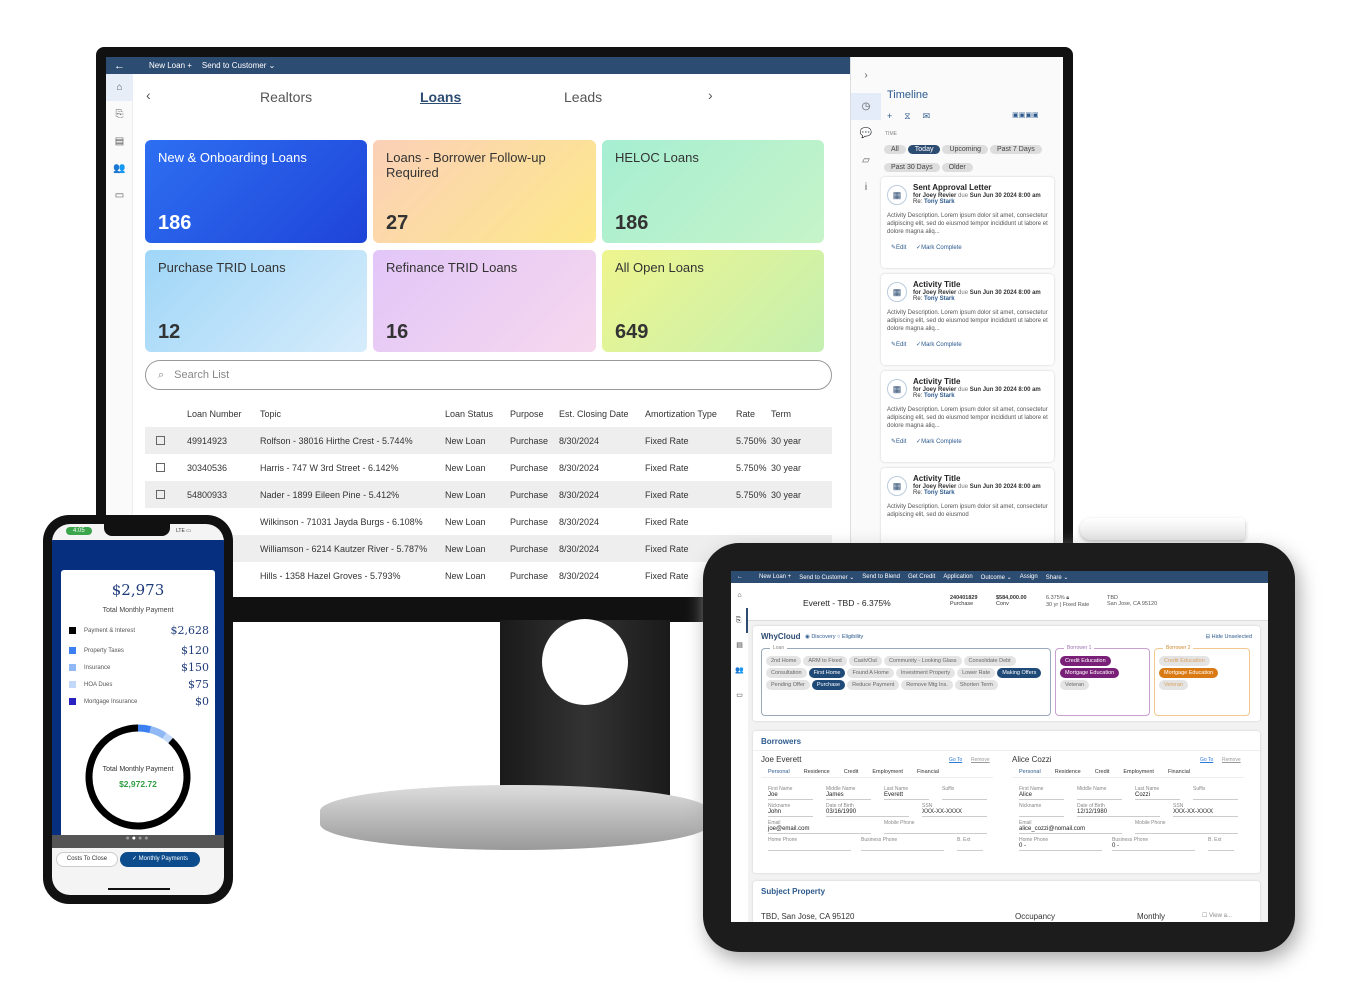 Image resolution: width=1365 pixels, height=1000 pixels. Describe the element at coordinates (906, 793) in the screenshot. I see `form-field: Last Name Everett` at that location.